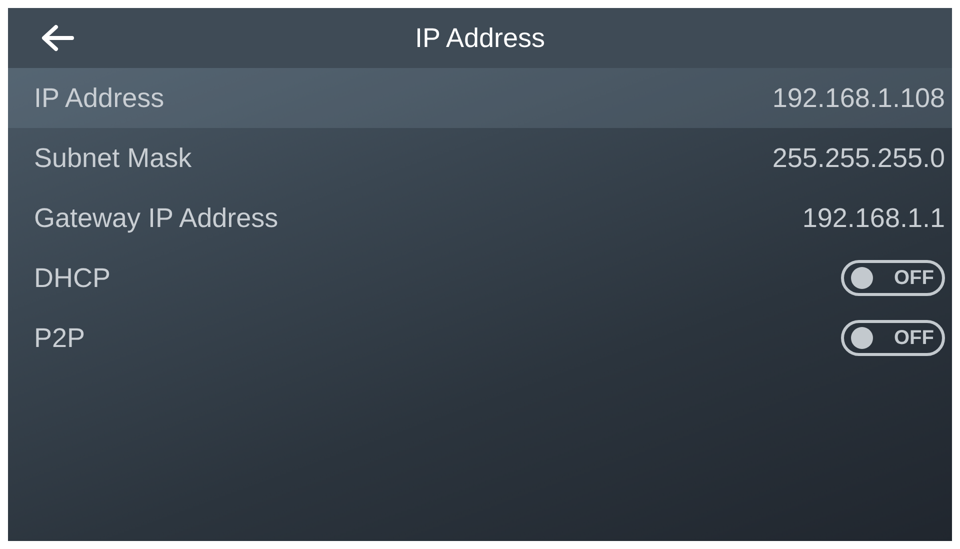  Describe the element at coordinates (99, 98) in the screenshot. I see `setting-label: IP Address` at that location.